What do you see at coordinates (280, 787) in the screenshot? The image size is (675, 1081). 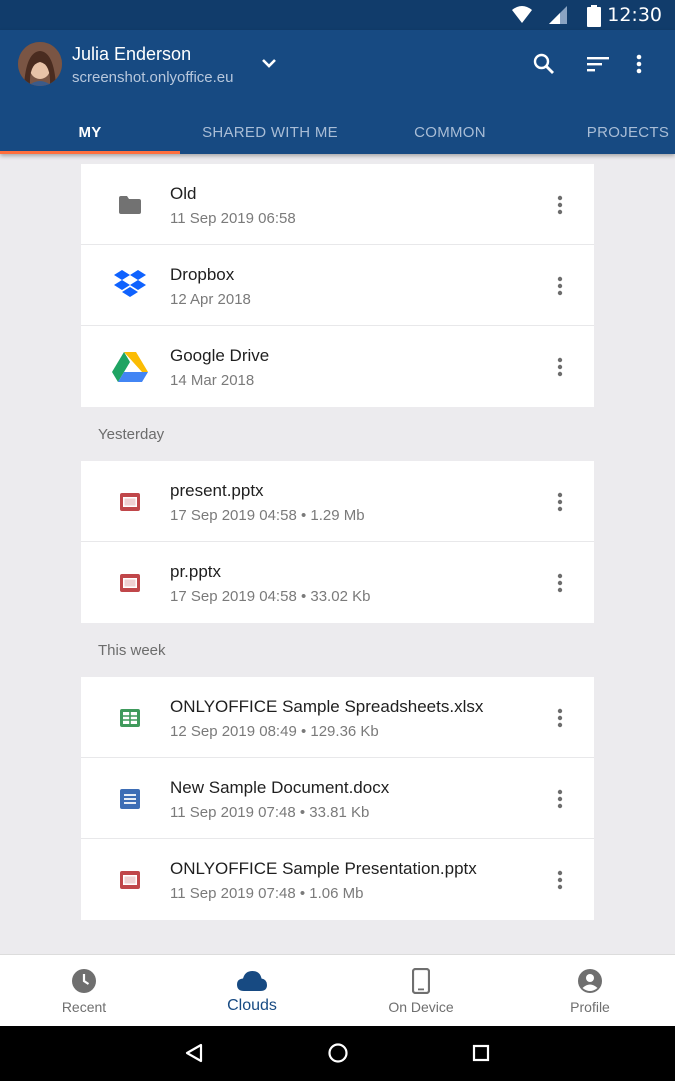 I see `item-title: New Sample Document.docx` at bounding box center [280, 787].